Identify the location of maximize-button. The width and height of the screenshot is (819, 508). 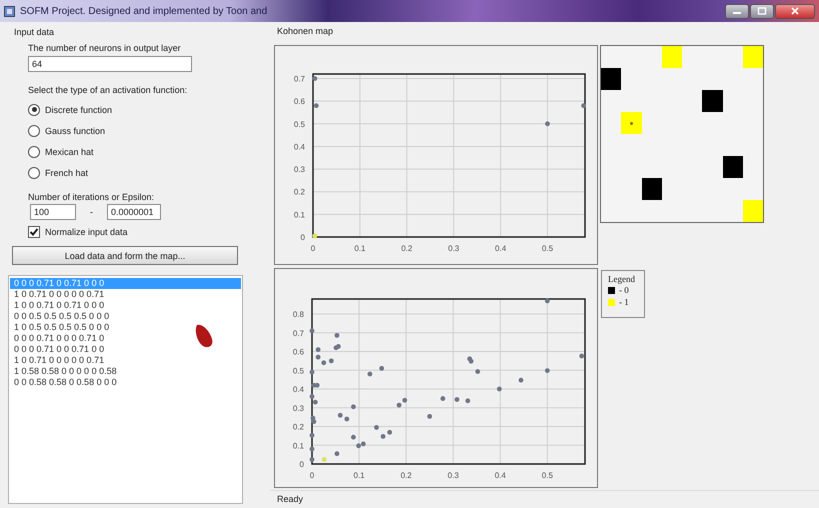
(762, 11).